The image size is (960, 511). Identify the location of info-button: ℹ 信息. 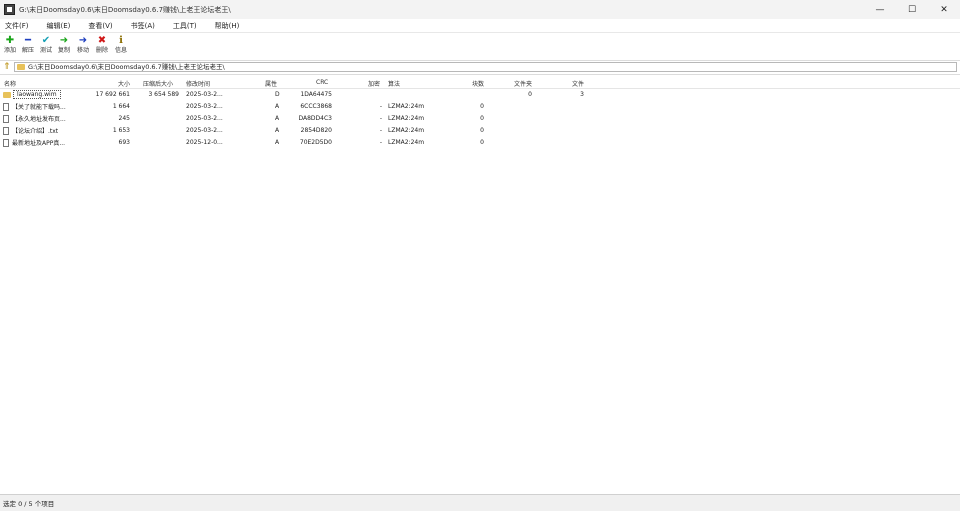
(121, 46).